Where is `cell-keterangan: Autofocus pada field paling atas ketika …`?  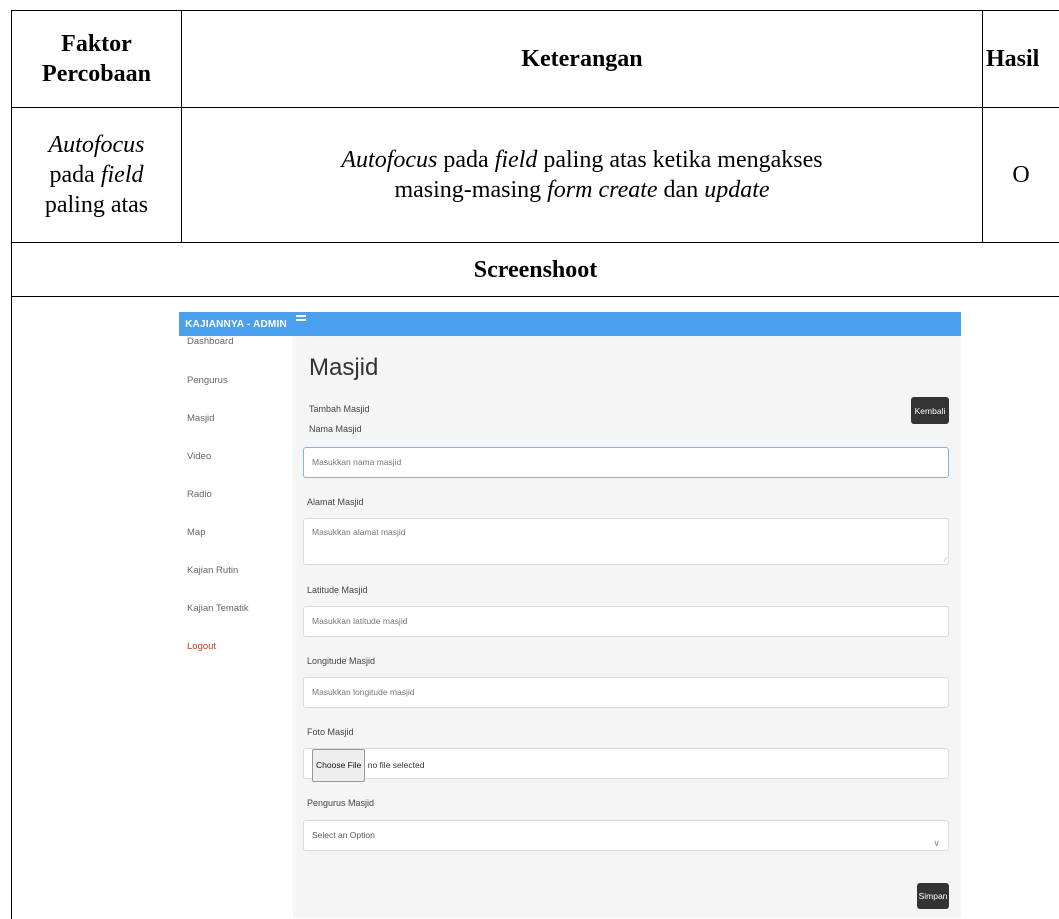
cell-keterangan: Autofocus pada field paling atas ketika … is located at coordinates (582, 175).